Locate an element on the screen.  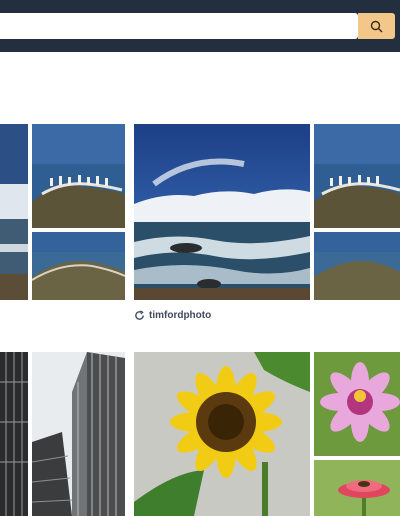
photo-tile-glass-tower is located at coordinates (78, 434).